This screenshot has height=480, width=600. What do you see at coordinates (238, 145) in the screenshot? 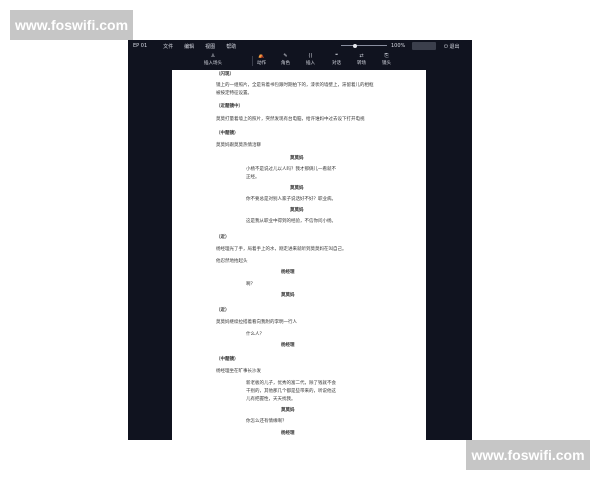
I see `action-line: 莫莫妈跟莫莫热情洽聊` at bounding box center [238, 145].